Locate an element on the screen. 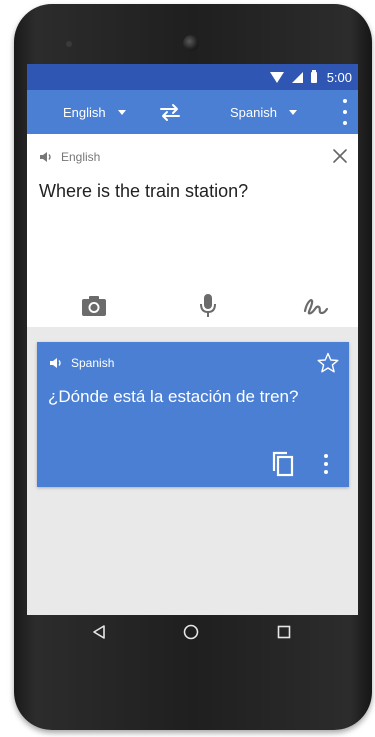  microphone-button is located at coordinates (208, 306).